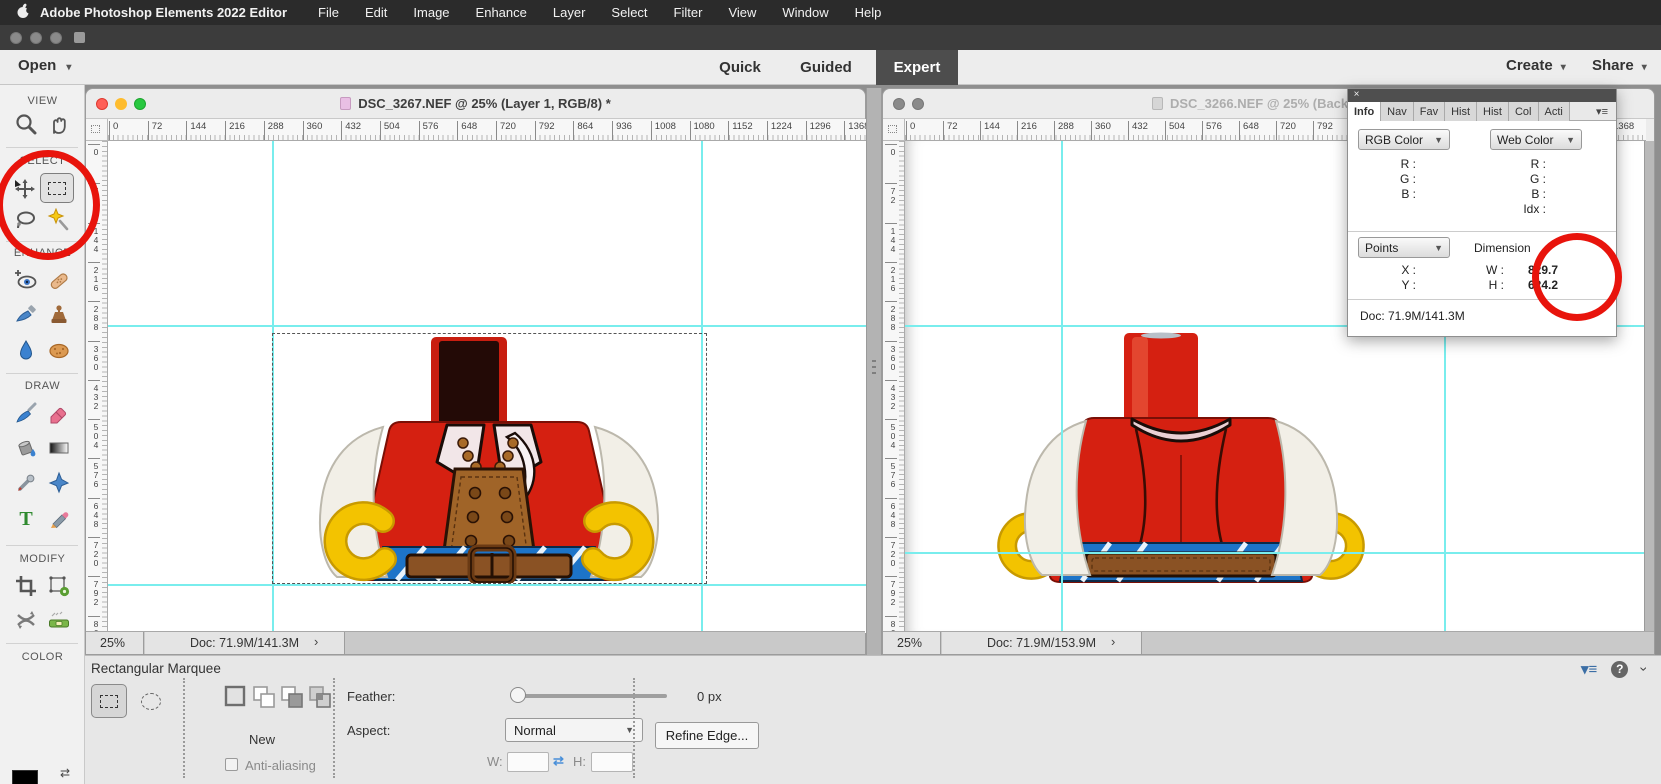 This screenshot has height=784, width=1661. Describe the element at coordinates (489, 458) in the screenshot. I see `selection-marquee` at that location.